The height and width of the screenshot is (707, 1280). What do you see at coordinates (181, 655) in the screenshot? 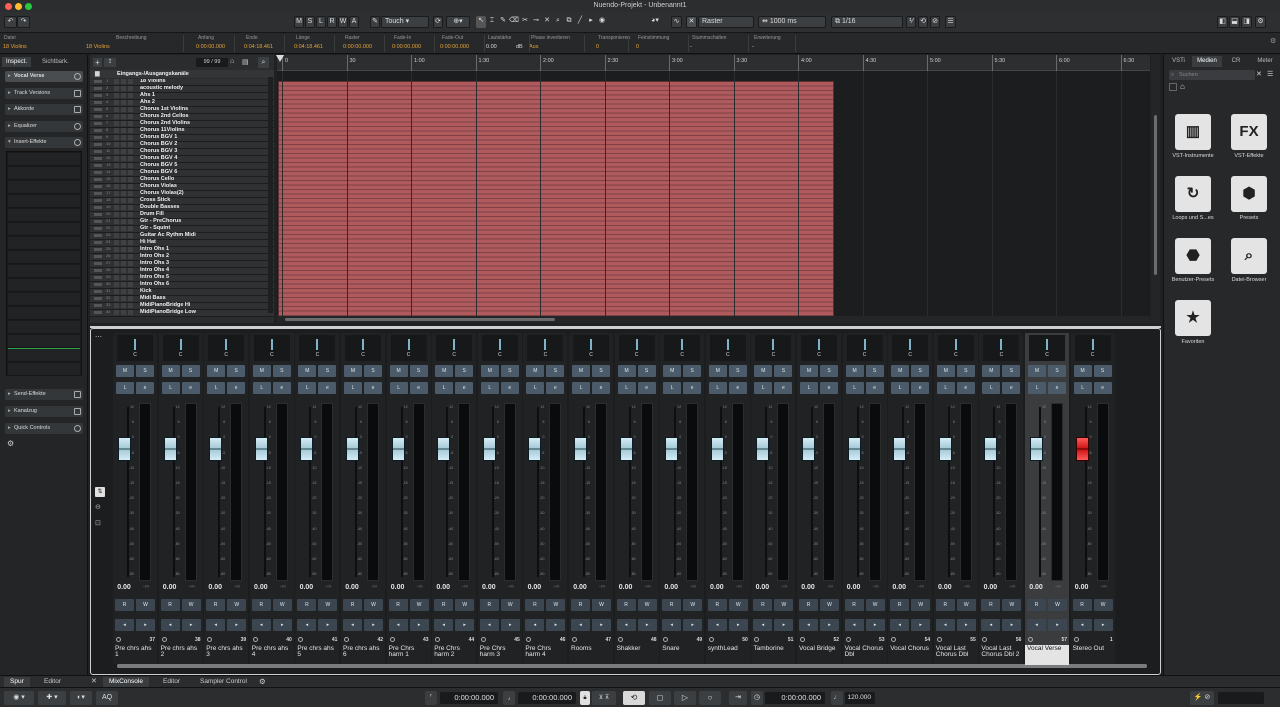
I see `channel-name: Pre chrs ahs 2` at bounding box center [181, 655].